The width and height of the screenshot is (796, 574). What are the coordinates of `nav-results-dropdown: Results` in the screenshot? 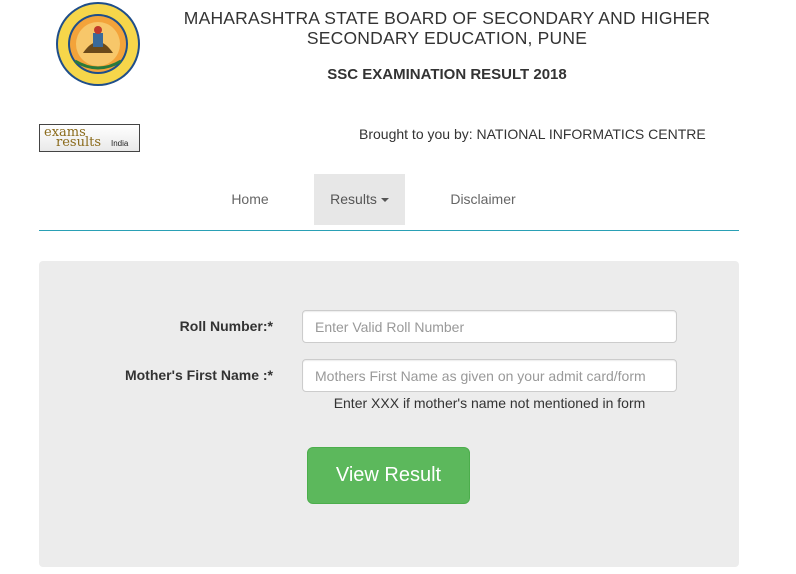 It's located at (359, 199).